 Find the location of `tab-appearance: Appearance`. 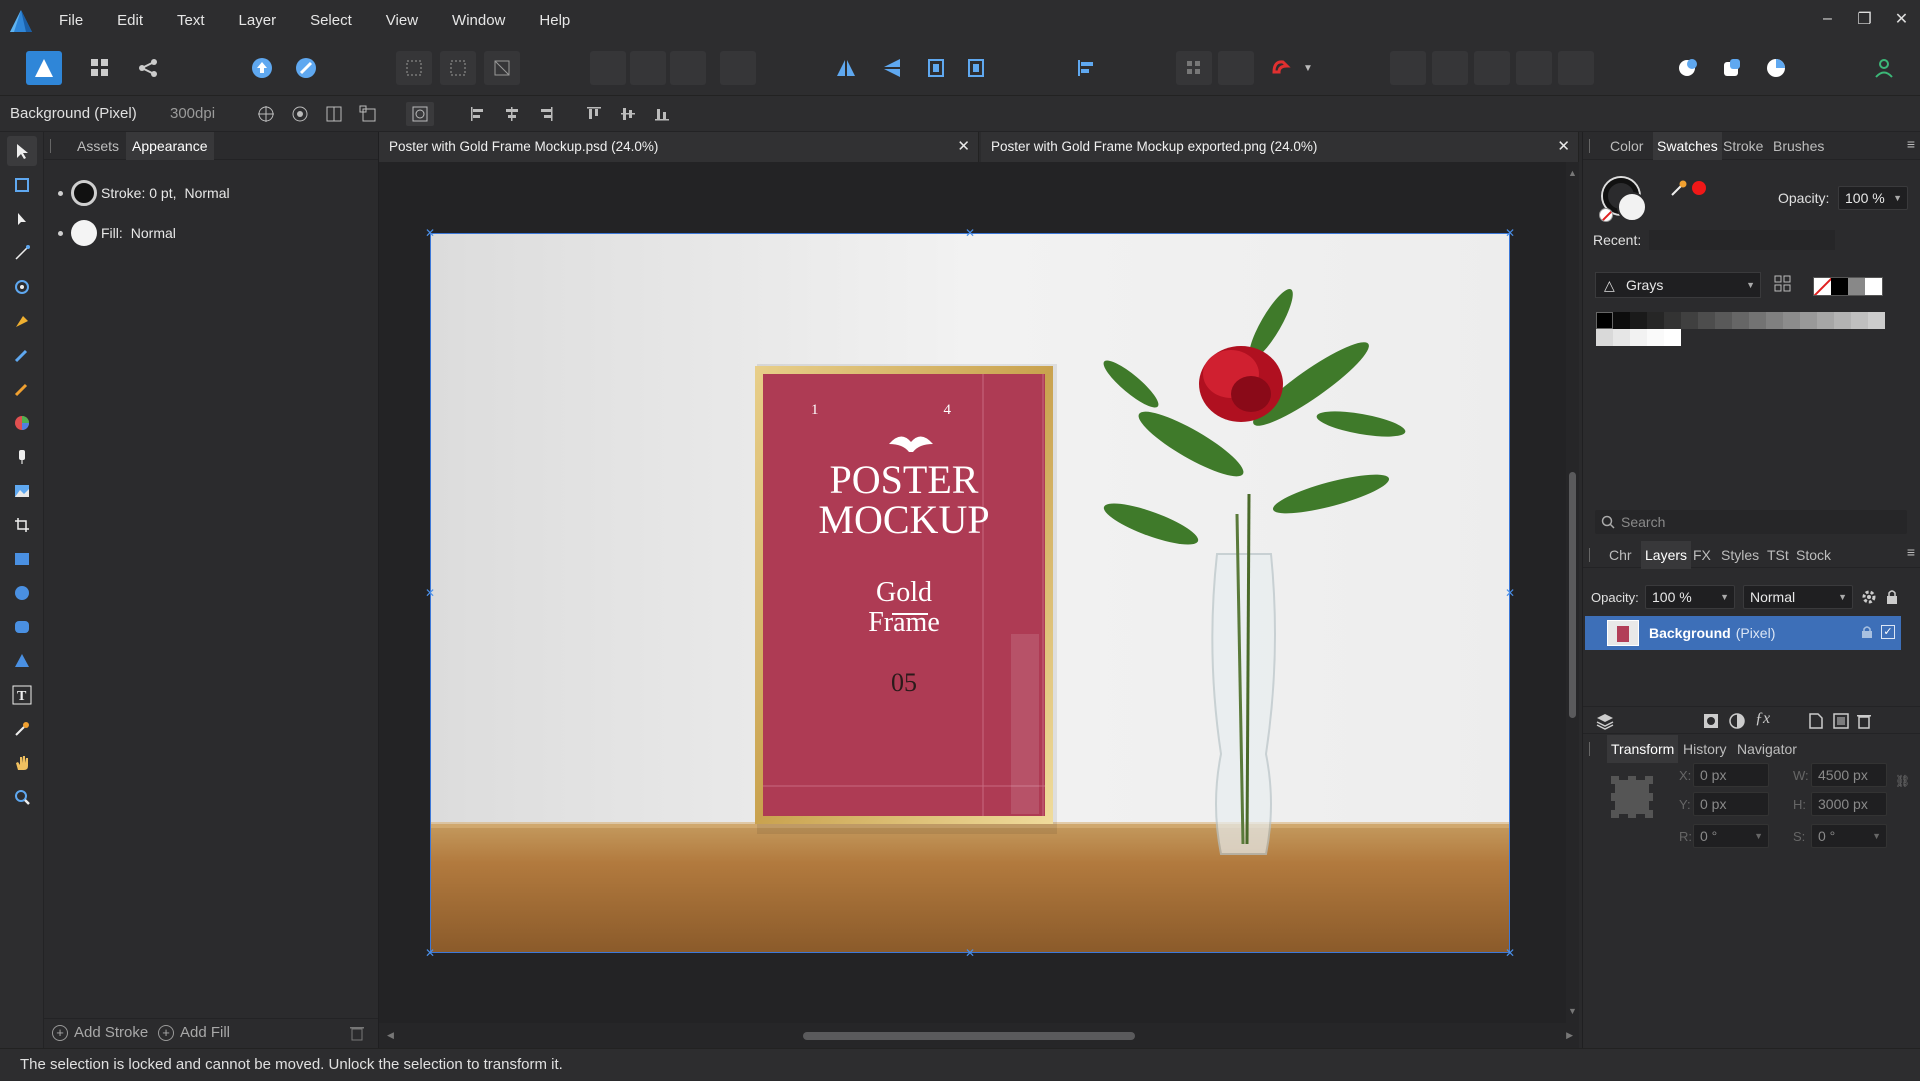

tab-appearance: Appearance is located at coordinates (170, 146).